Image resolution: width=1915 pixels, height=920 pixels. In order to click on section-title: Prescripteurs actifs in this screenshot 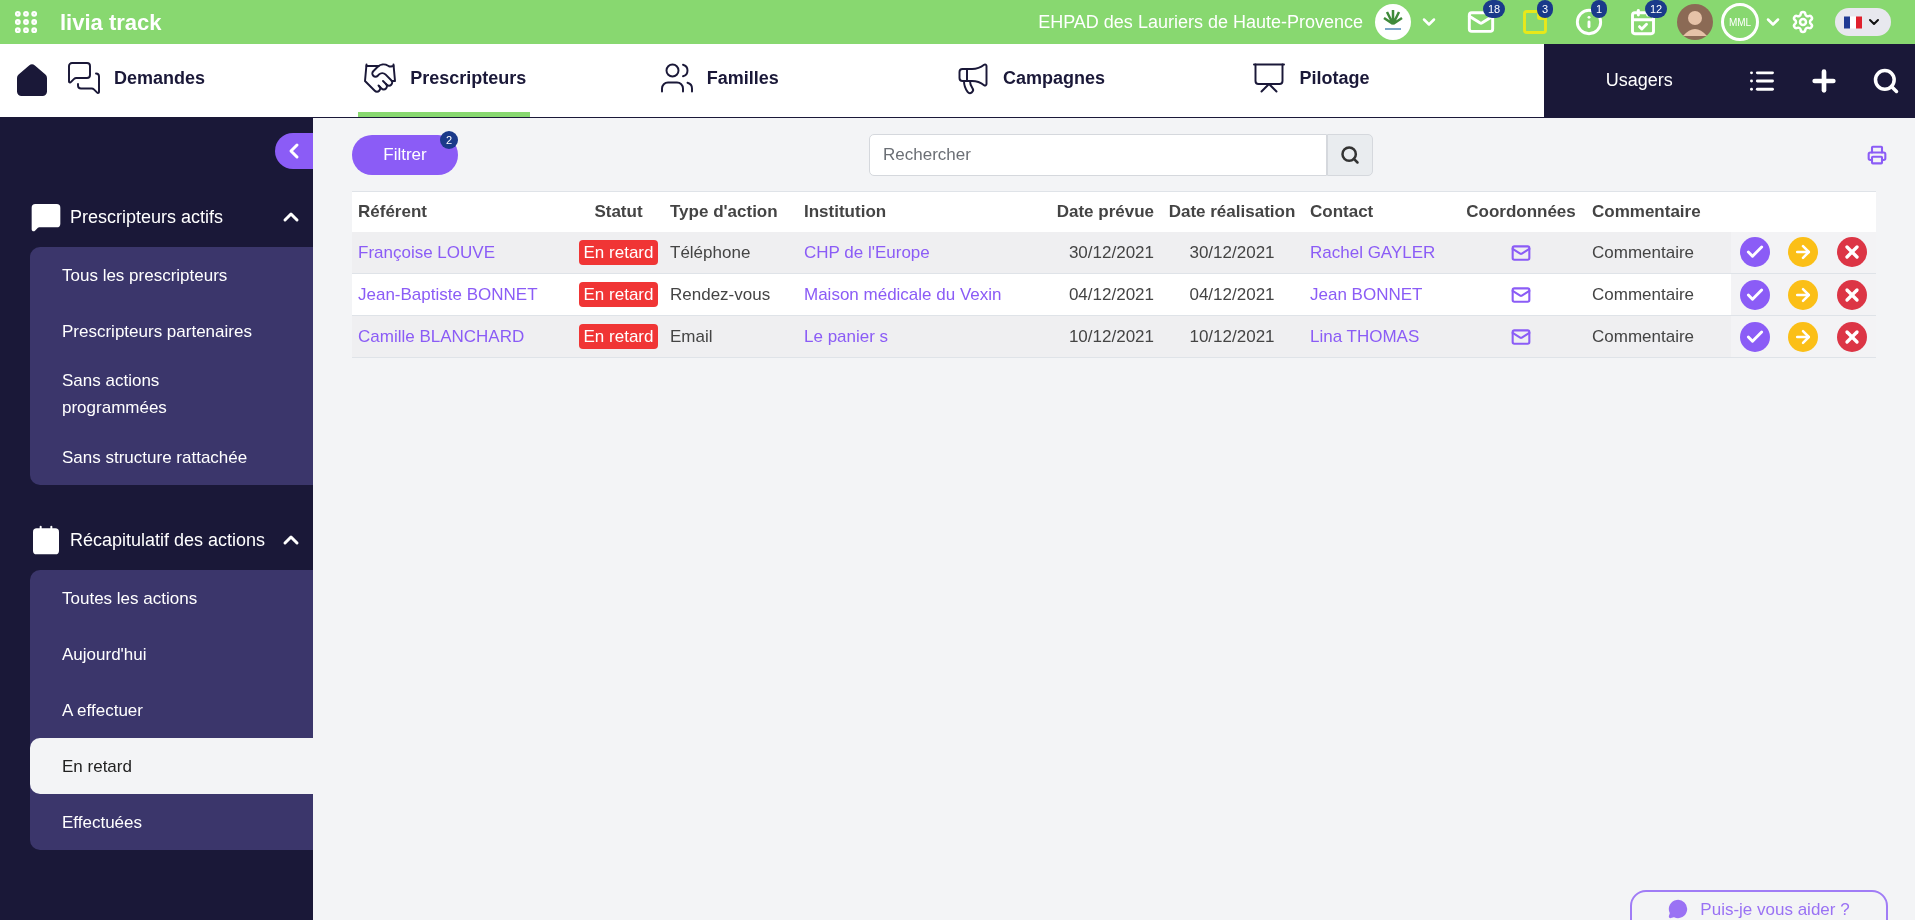, I will do `click(147, 217)`.